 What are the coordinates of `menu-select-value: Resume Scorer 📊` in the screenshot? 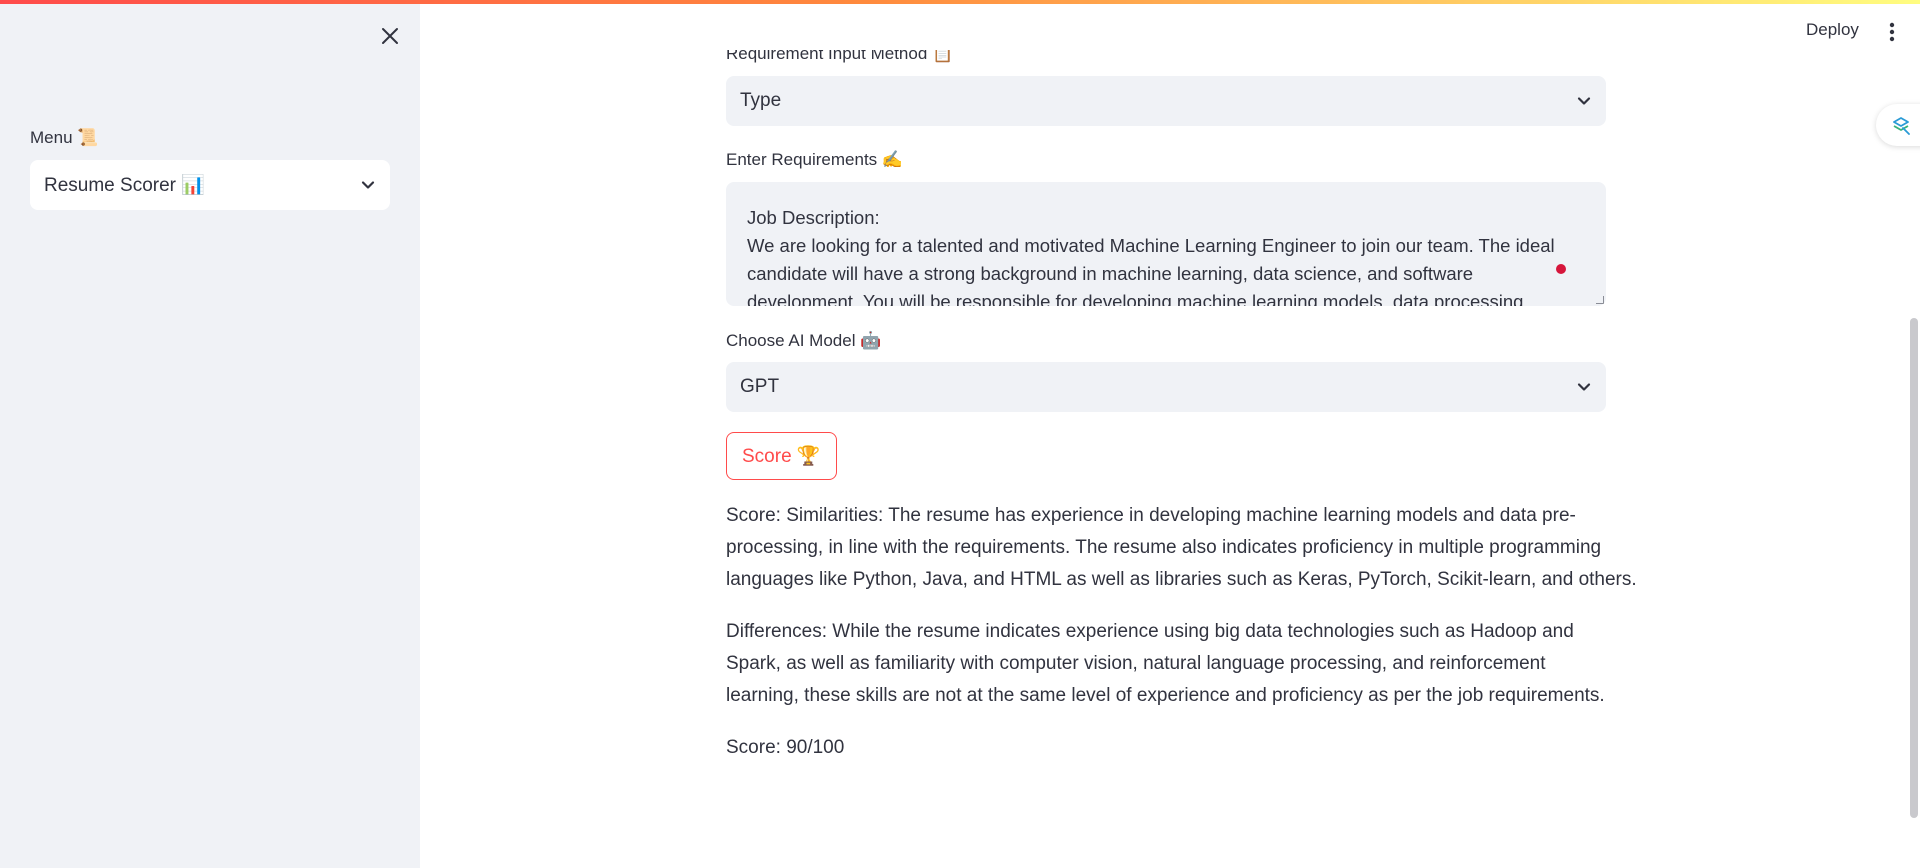 It's located at (124, 185).